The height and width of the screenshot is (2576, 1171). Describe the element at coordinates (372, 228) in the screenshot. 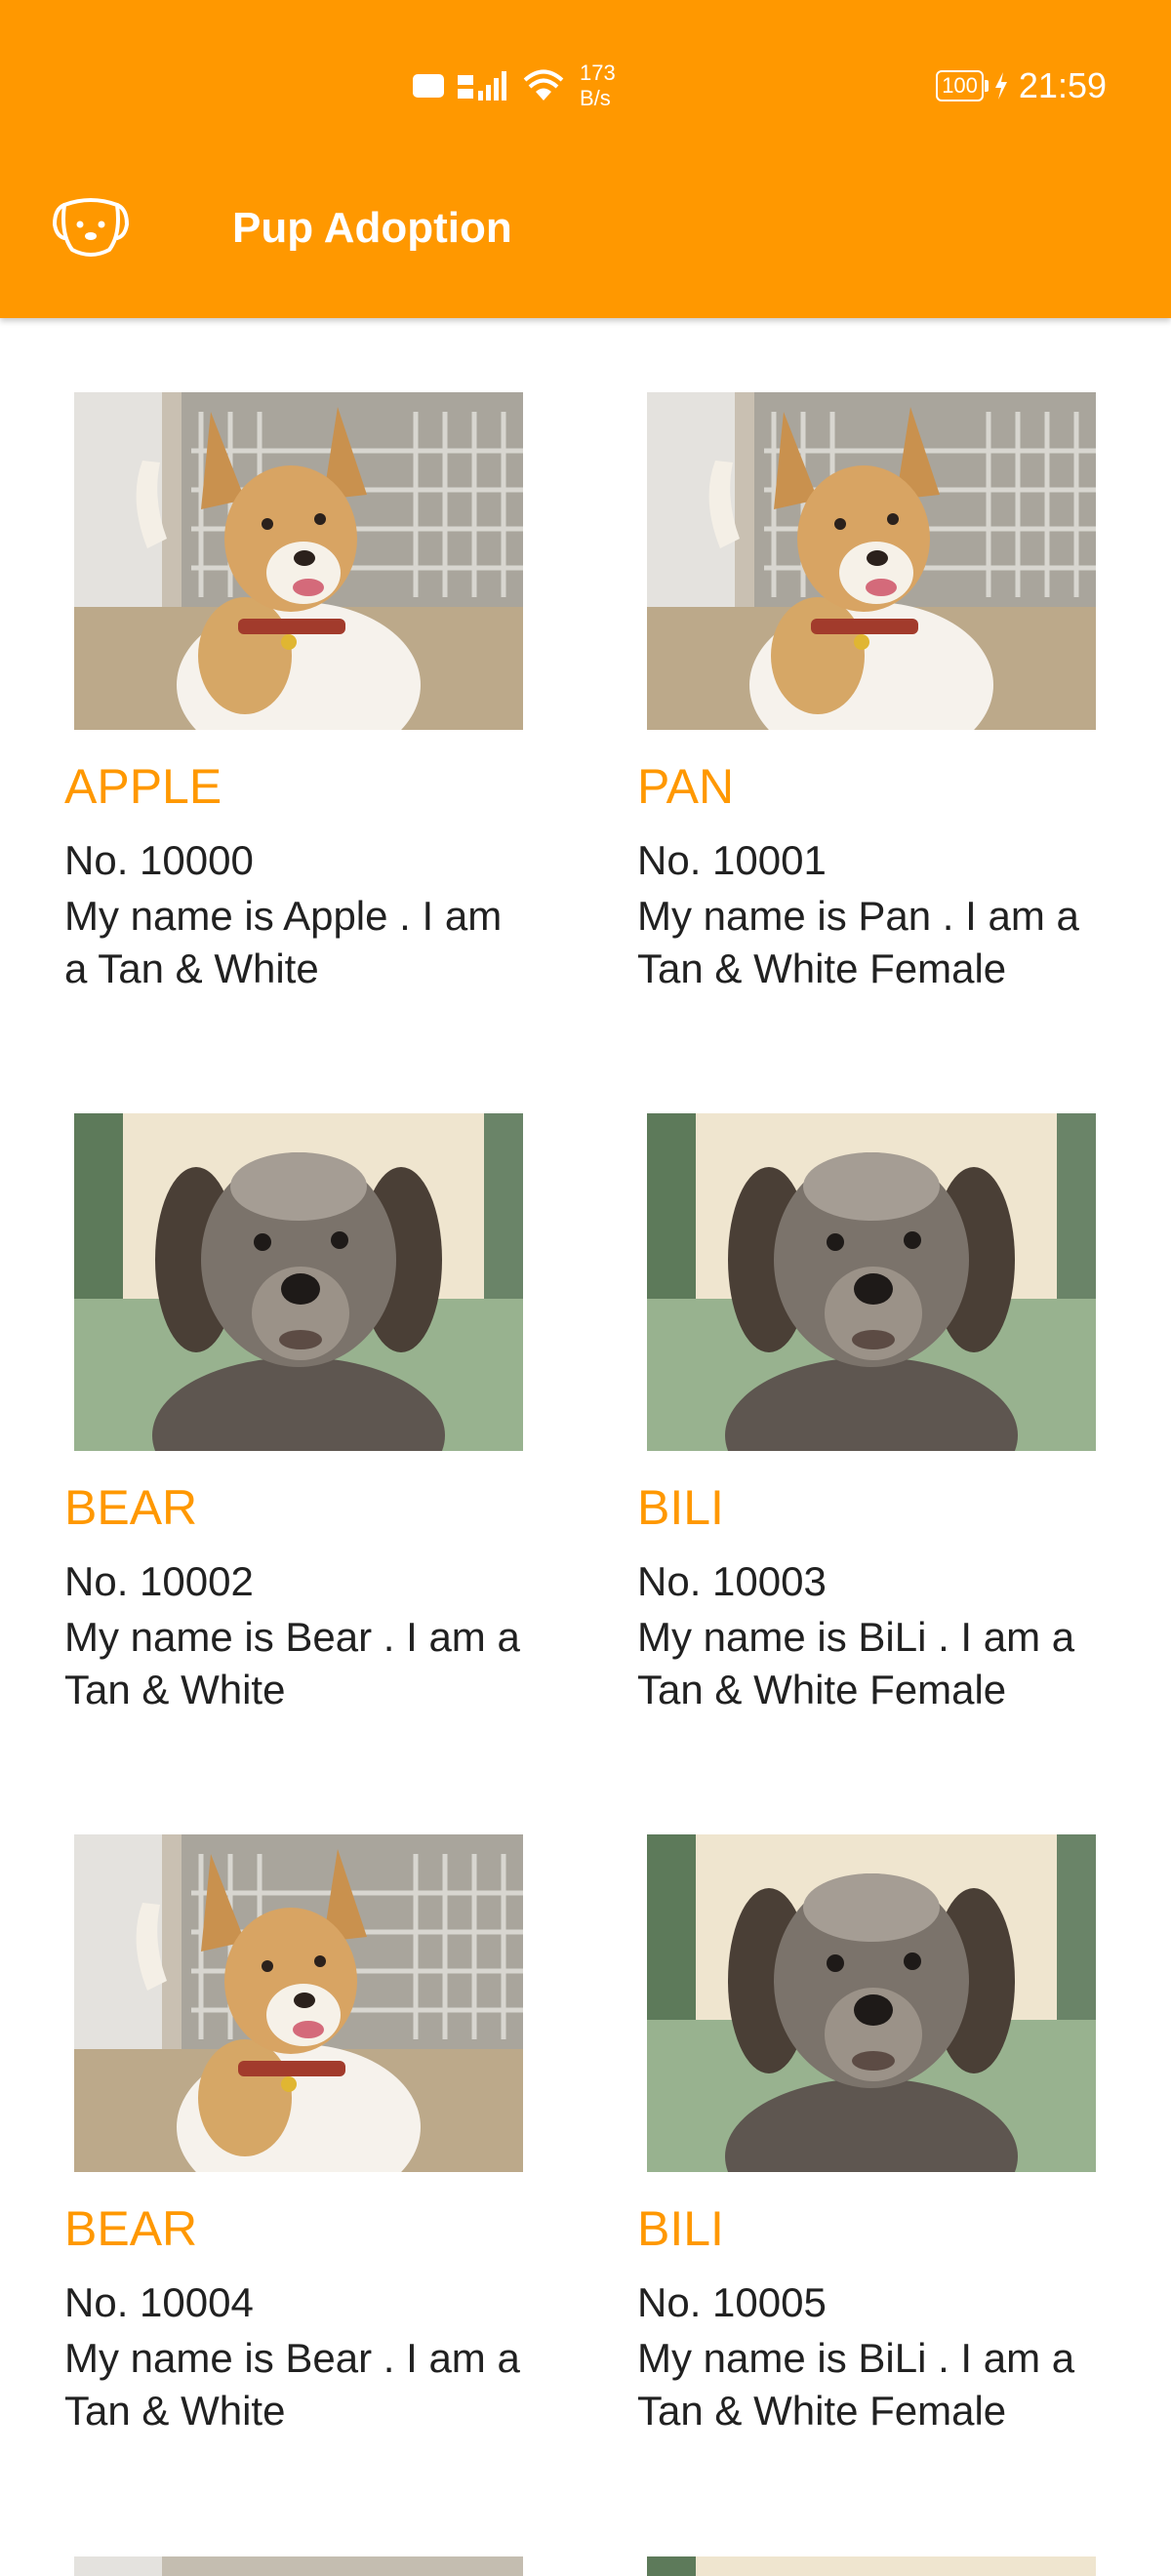

I see `app-title: Pup Adoption` at that location.